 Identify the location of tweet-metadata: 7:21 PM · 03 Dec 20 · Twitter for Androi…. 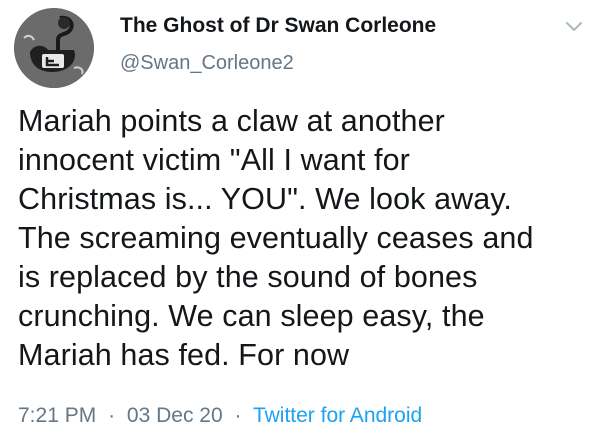
(220, 416).